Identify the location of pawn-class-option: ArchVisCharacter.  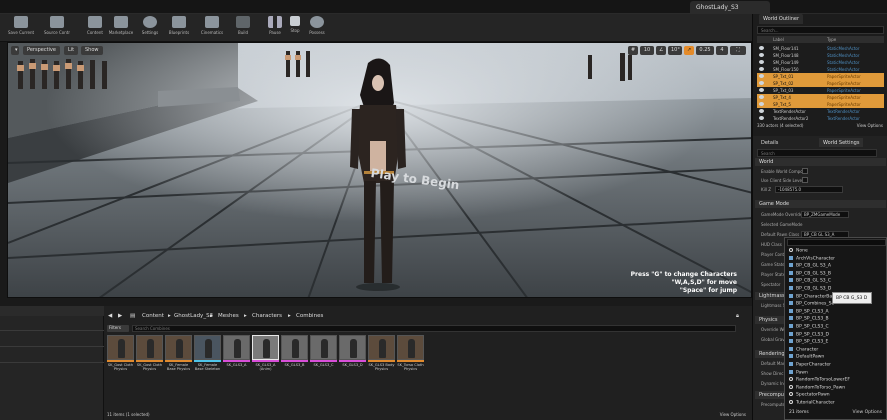
(812, 258).